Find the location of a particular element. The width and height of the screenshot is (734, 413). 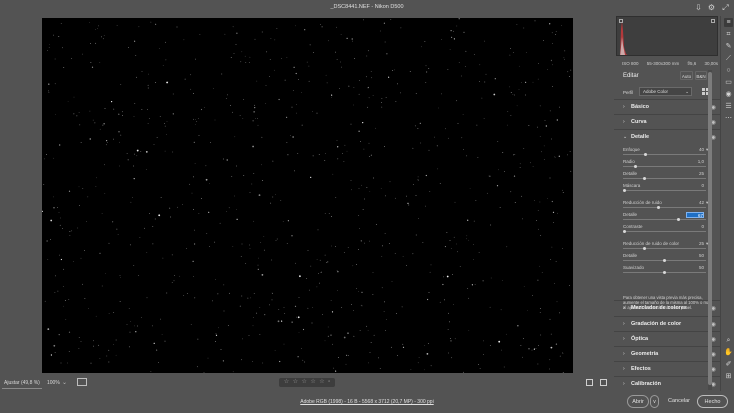

open-options-button: v is located at coordinates (654, 401).